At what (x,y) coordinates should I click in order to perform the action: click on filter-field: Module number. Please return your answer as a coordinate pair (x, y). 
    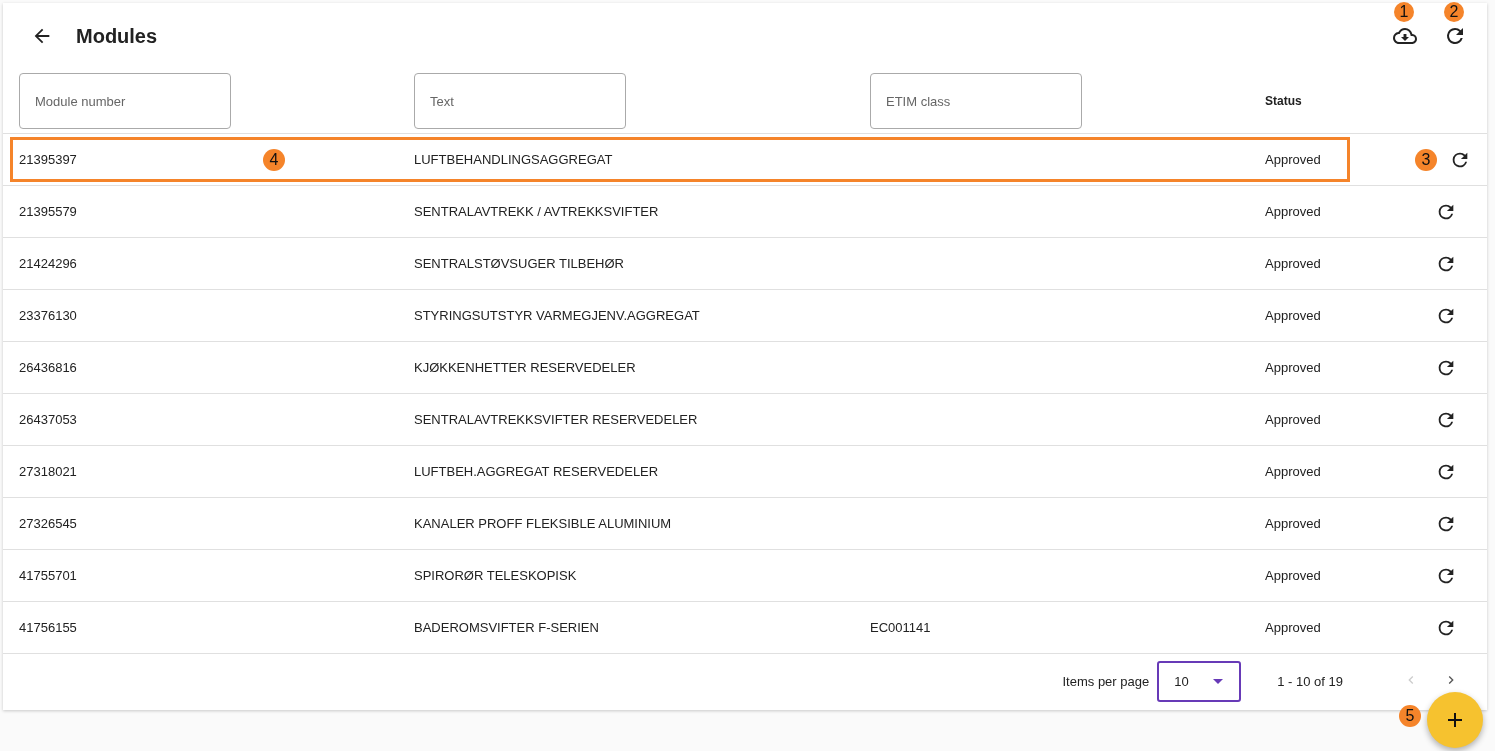
    Looking at the image, I should click on (125, 101).